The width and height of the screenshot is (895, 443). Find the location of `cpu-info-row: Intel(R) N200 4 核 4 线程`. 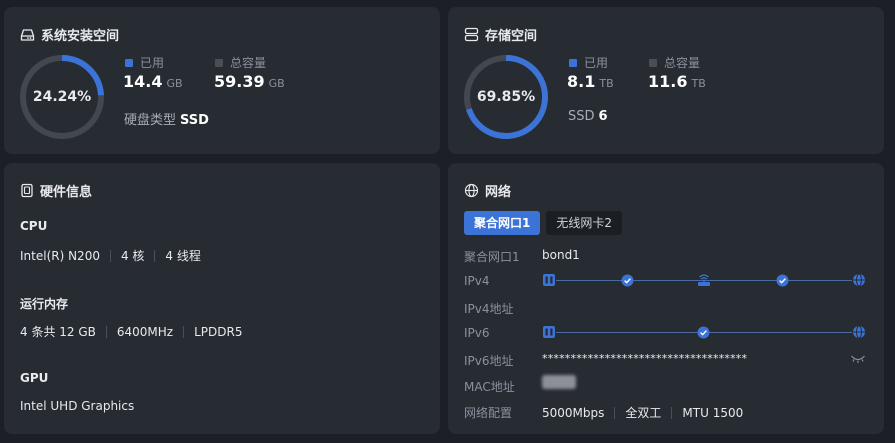

cpu-info-row: Intel(R) N200 4 核 4 线程 is located at coordinates (110, 255).